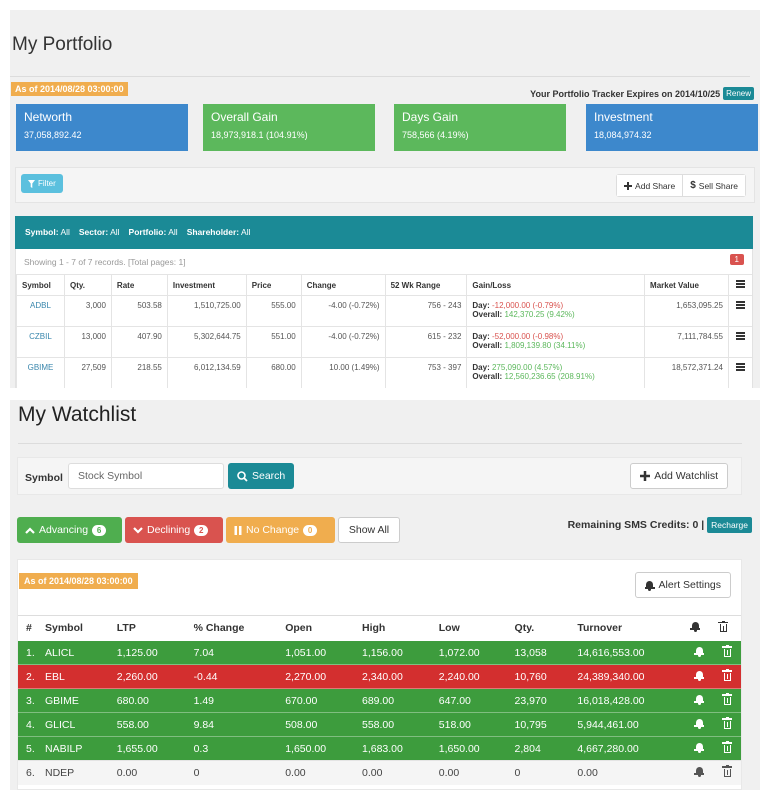  Describe the element at coordinates (238, 530) in the screenshot. I see `pause-icon` at that location.